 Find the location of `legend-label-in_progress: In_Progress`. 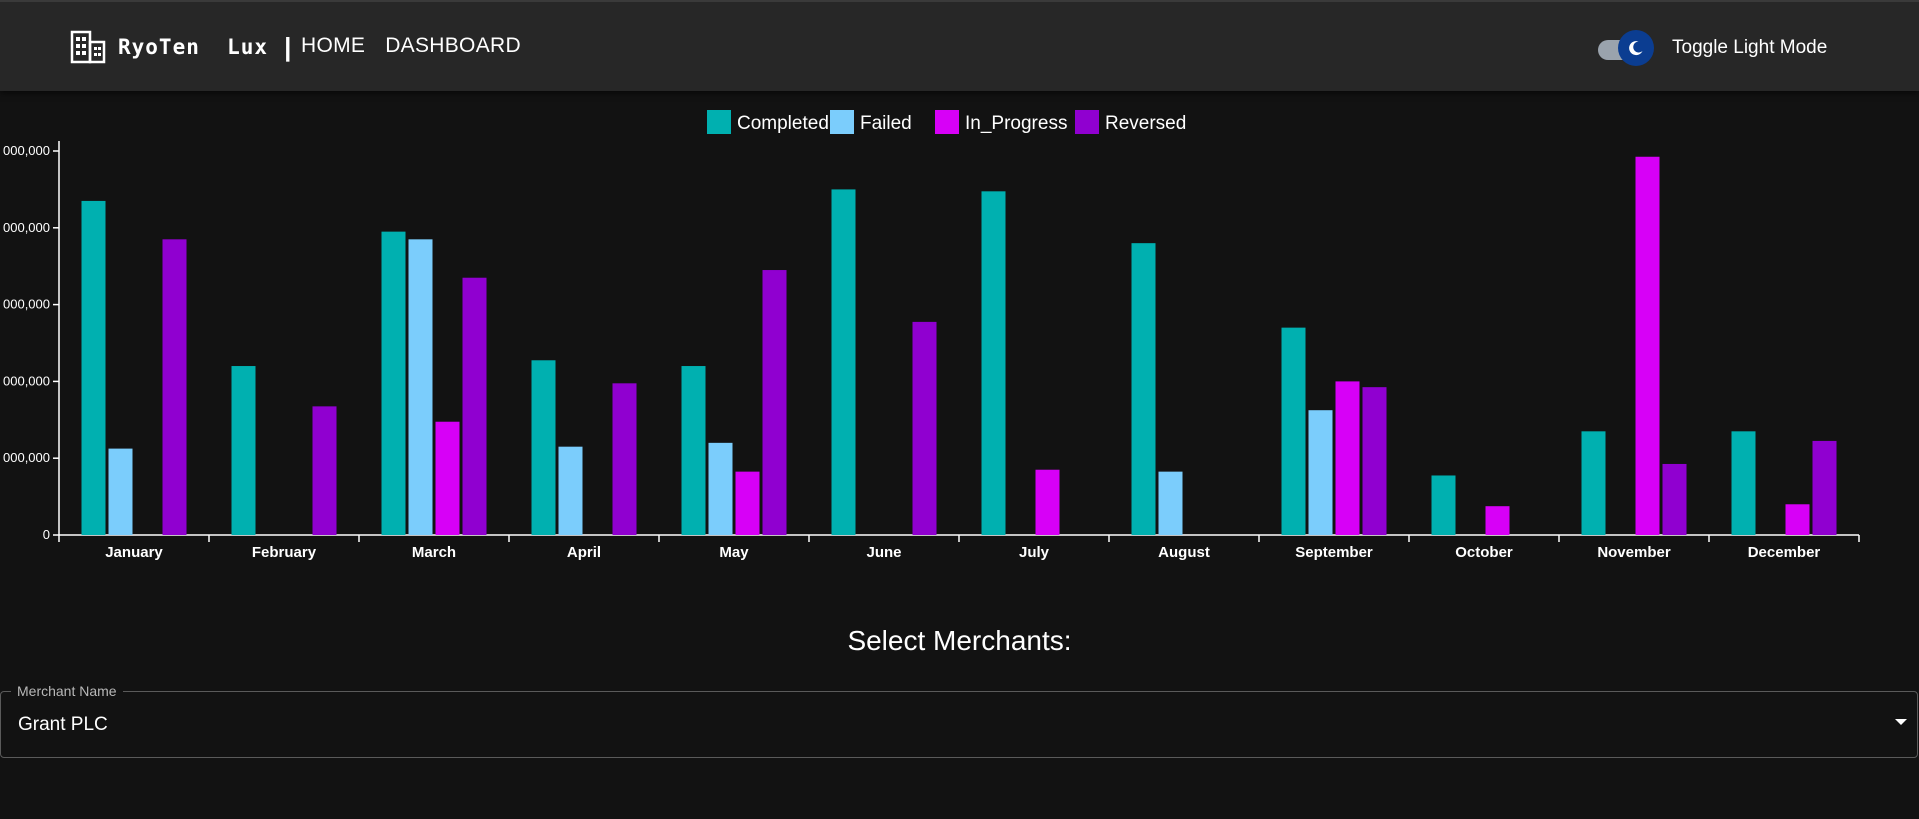

legend-label-in_progress: In_Progress is located at coordinates (1016, 123).